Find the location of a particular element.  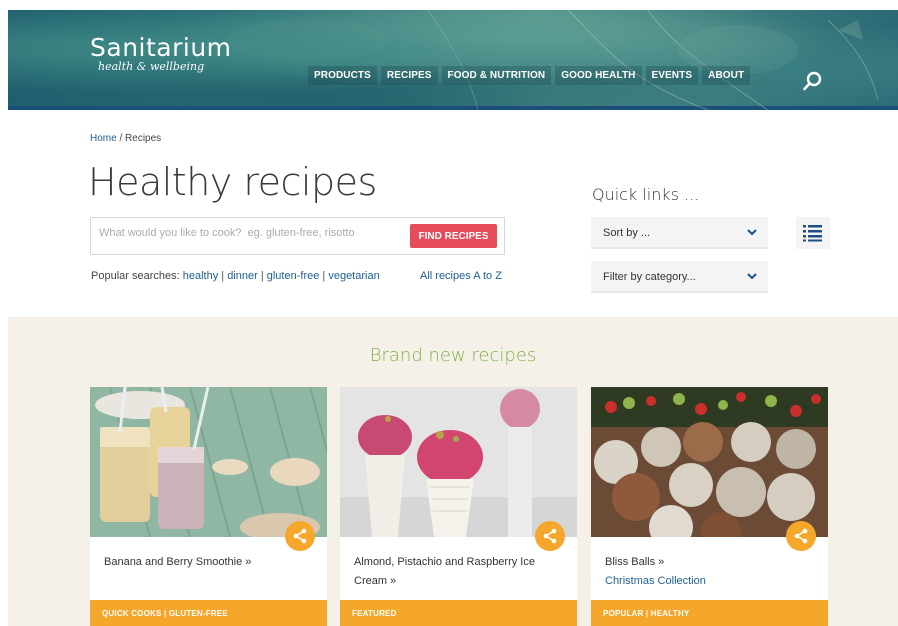

list-view-icon is located at coordinates (812, 233).